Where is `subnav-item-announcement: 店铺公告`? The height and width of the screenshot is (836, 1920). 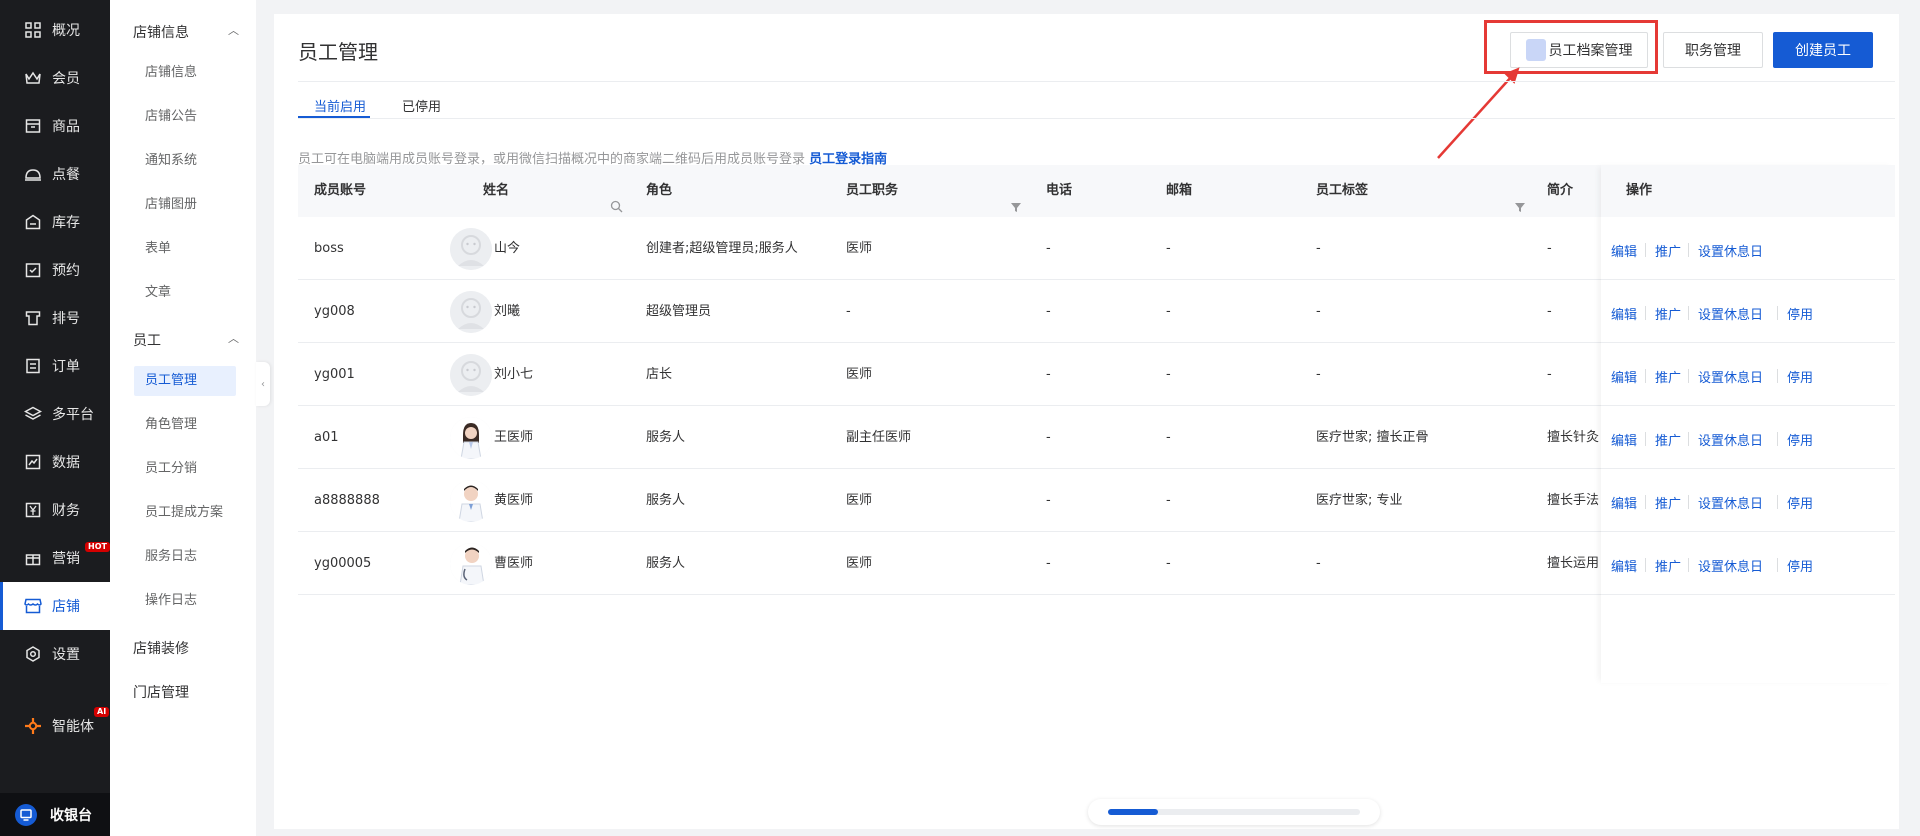
subnav-item-announcement: 店铺公告 is located at coordinates (185, 117).